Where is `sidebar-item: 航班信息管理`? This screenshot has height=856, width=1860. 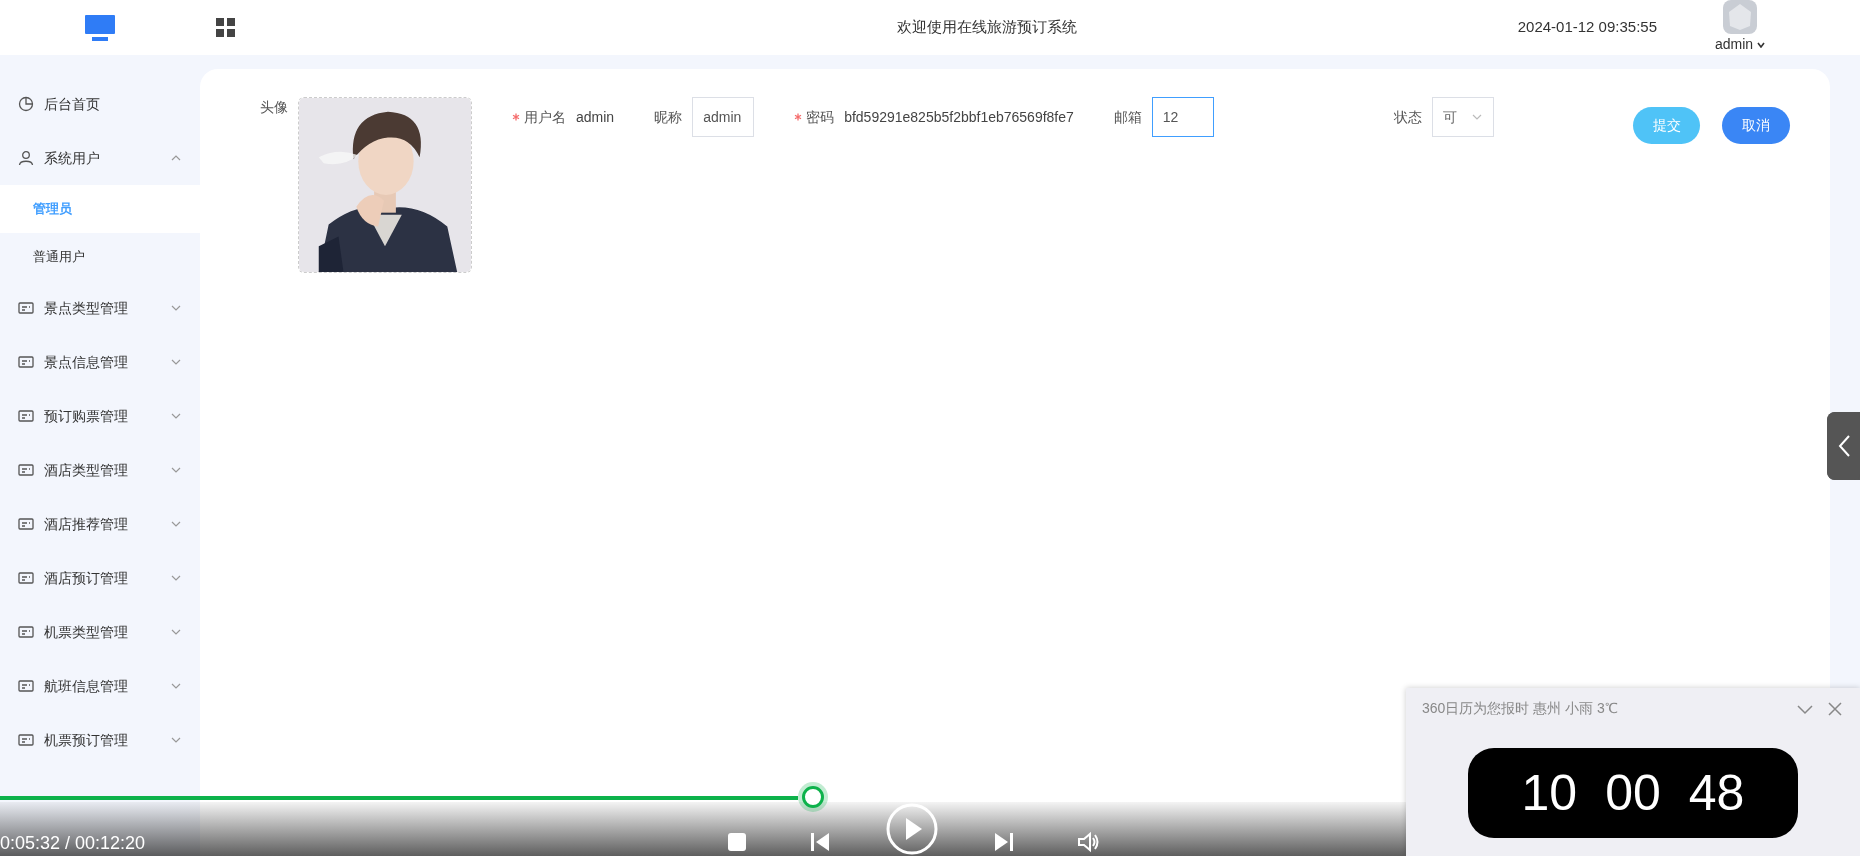 sidebar-item: 航班信息管理 is located at coordinates (100, 686).